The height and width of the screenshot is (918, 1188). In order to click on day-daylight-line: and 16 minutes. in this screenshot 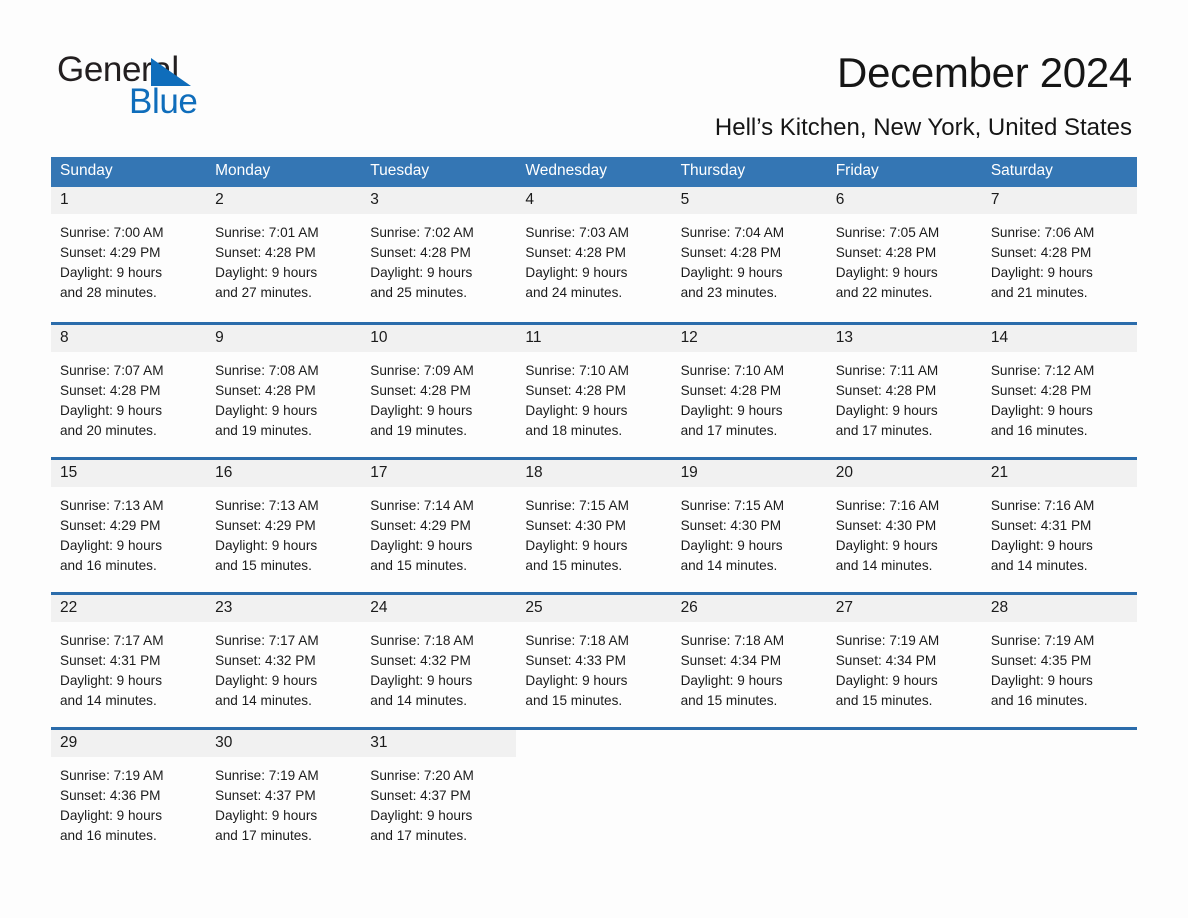, I will do `click(108, 565)`.